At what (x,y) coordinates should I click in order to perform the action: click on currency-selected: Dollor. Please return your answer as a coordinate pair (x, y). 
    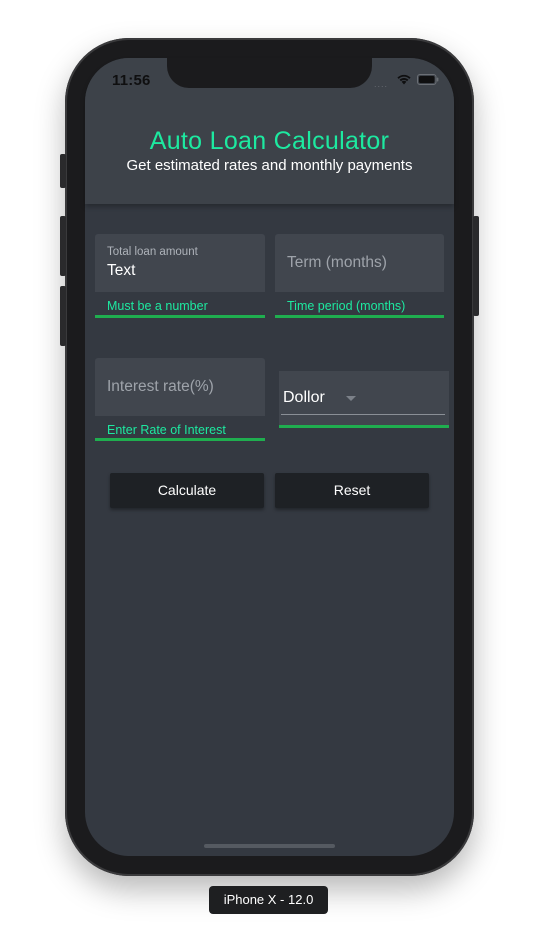
    Looking at the image, I should click on (304, 397).